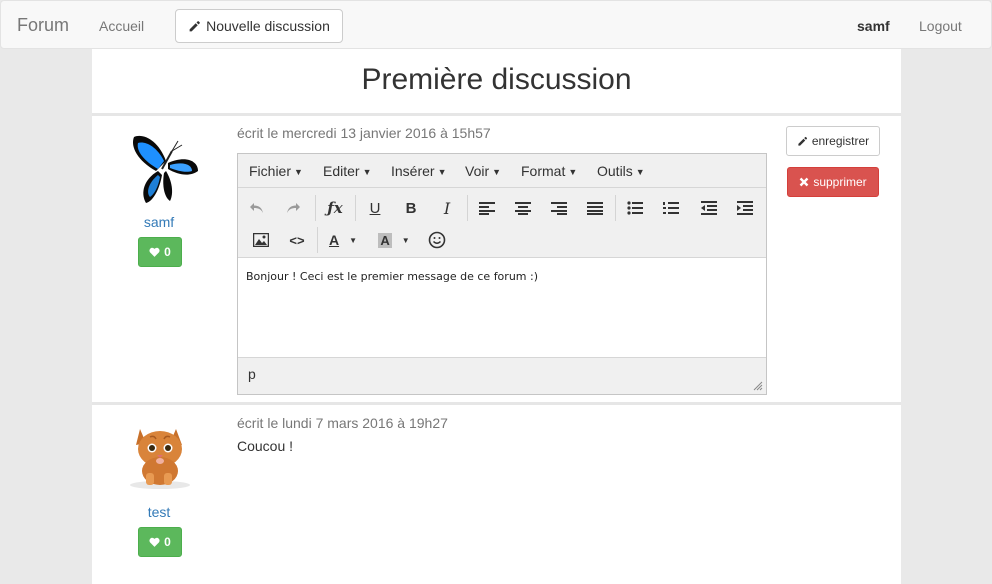 The width and height of the screenshot is (992, 584). Describe the element at coordinates (840, 182) in the screenshot. I see `delete-label: supprimer` at that location.